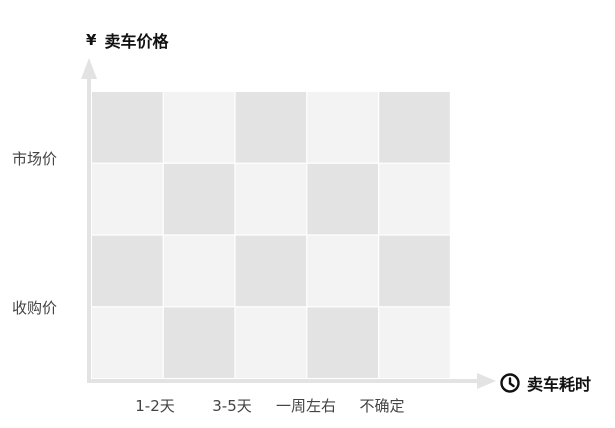 The height and width of the screenshot is (428, 615). What do you see at coordinates (35, 159) in the screenshot?
I see `y-tick-label: 市场价` at bounding box center [35, 159].